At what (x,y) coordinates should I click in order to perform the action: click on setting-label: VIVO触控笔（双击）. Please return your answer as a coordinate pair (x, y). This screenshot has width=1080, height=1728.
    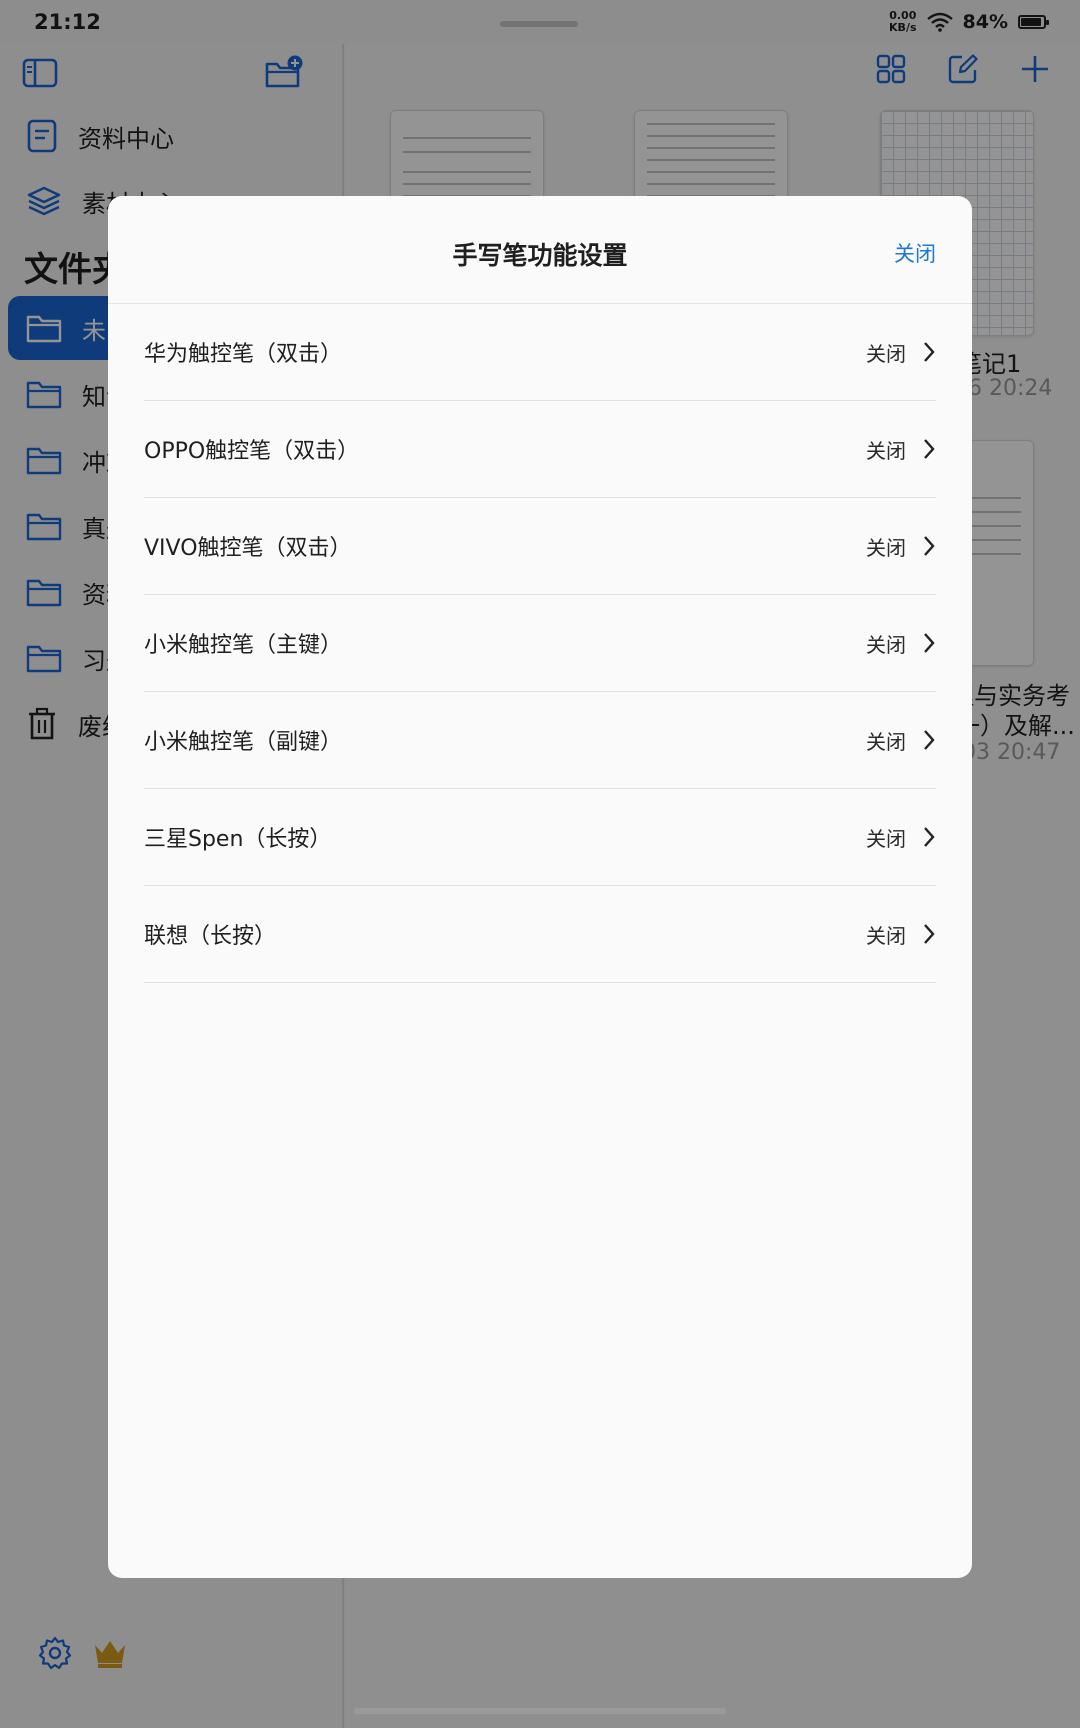
    Looking at the image, I should click on (248, 548).